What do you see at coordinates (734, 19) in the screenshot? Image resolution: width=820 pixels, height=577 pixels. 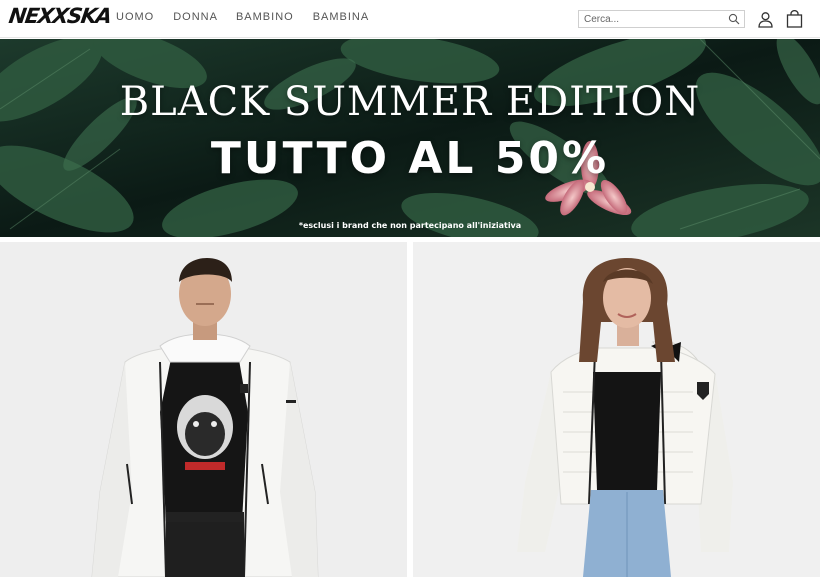 I see `search-icon` at bounding box center [734, 19].